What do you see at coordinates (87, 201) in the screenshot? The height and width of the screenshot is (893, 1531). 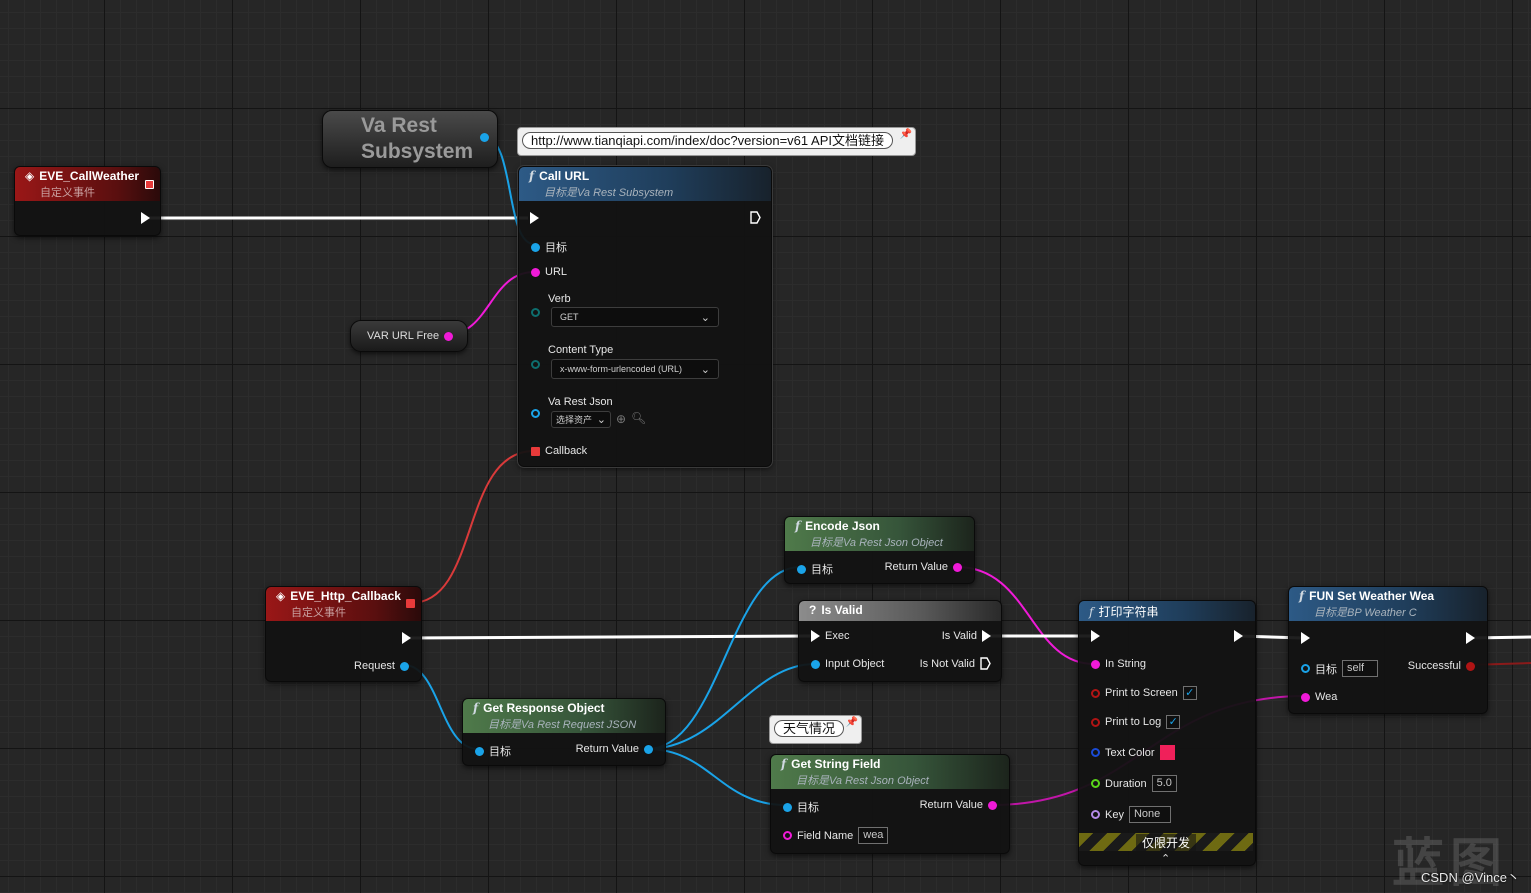 I see `eve-callweather-node: ◈ EVE_CallWeather 自定义事件` at bounding box center [87, 201].